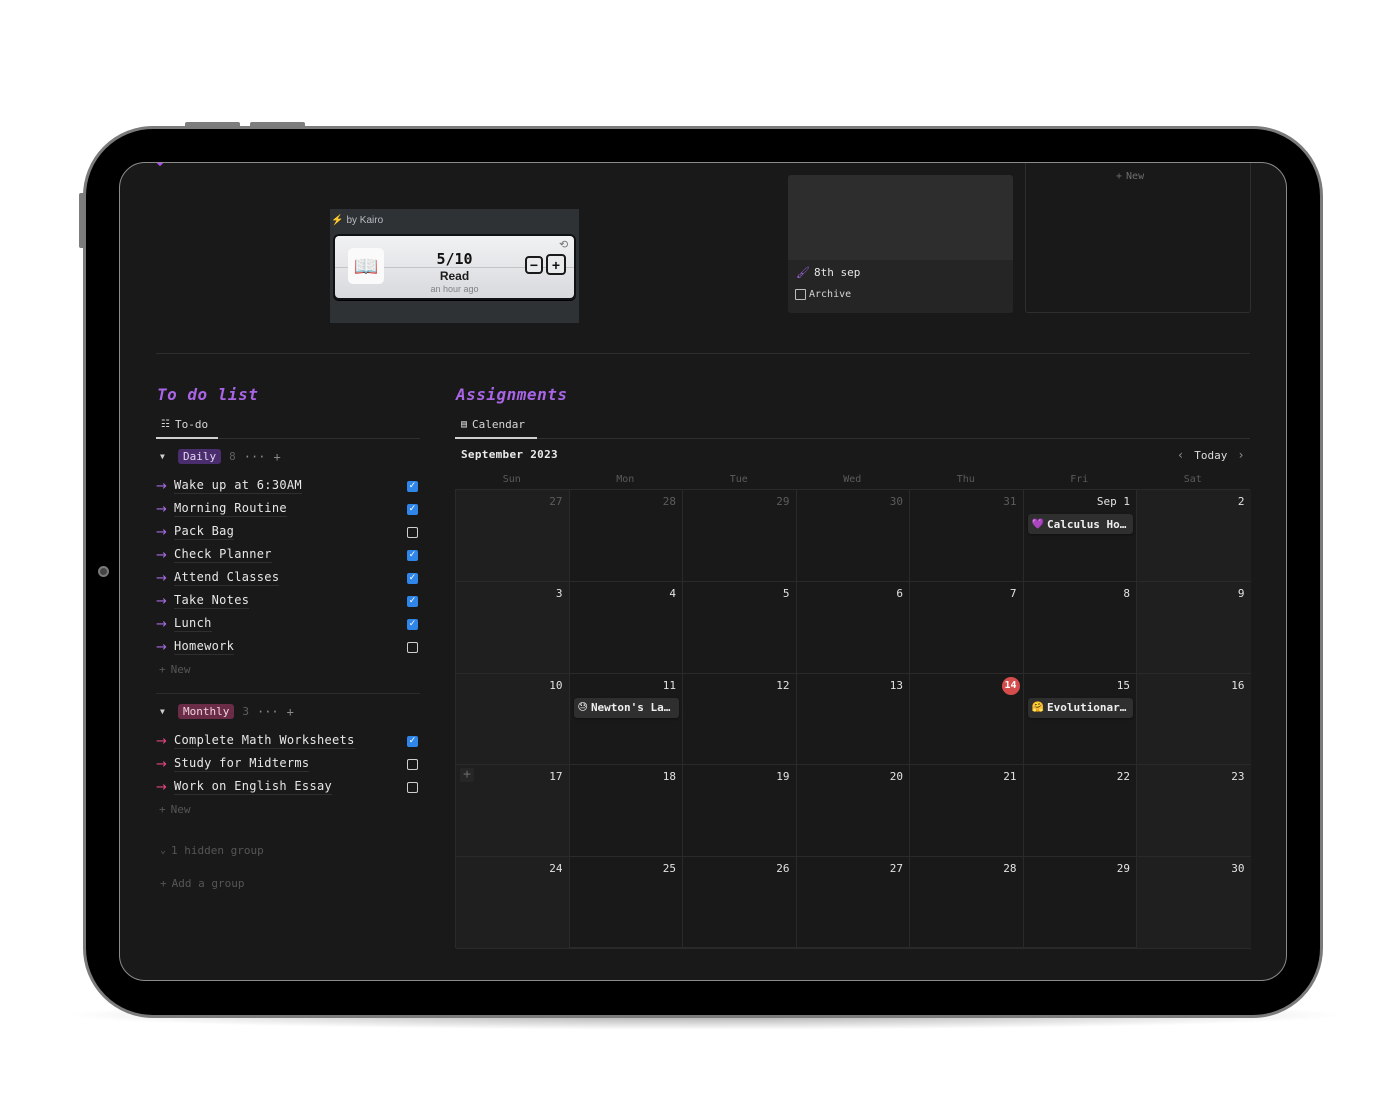 The height and width of the screenshot is (1120, 1400). Describe the element at coordinates (287, 532) in the screenshot. I see `list-item: → Pack Bag` at that location.